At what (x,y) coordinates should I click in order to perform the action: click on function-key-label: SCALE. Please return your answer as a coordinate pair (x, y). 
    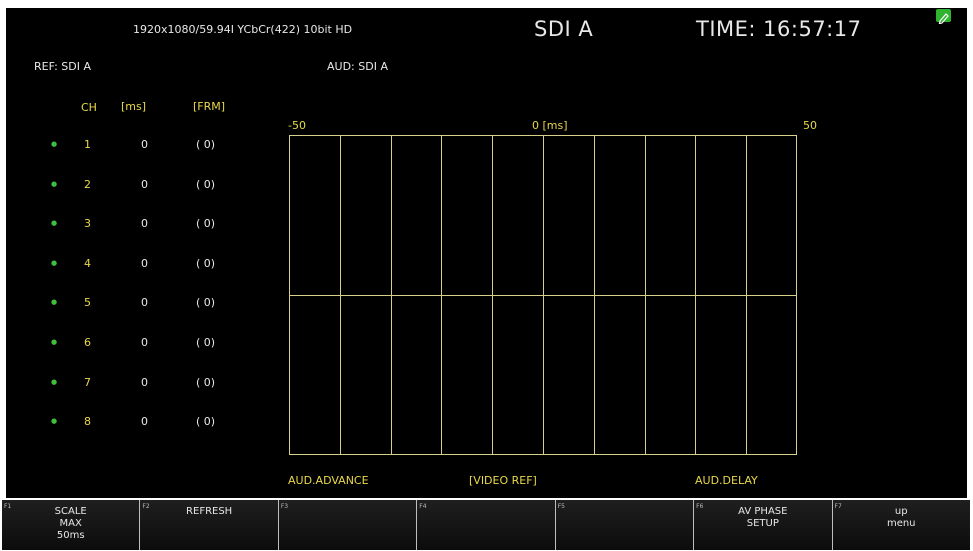
    Looking at the image, I should click on (70, 511).